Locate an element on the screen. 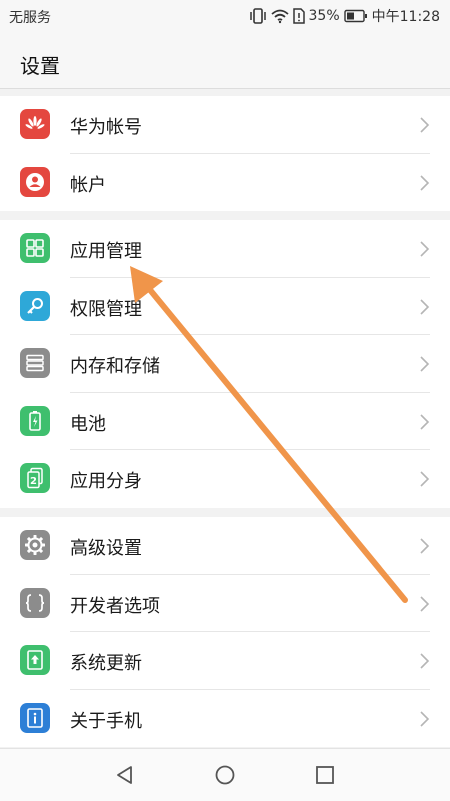  key-icon is located at coordinates (35, 305).